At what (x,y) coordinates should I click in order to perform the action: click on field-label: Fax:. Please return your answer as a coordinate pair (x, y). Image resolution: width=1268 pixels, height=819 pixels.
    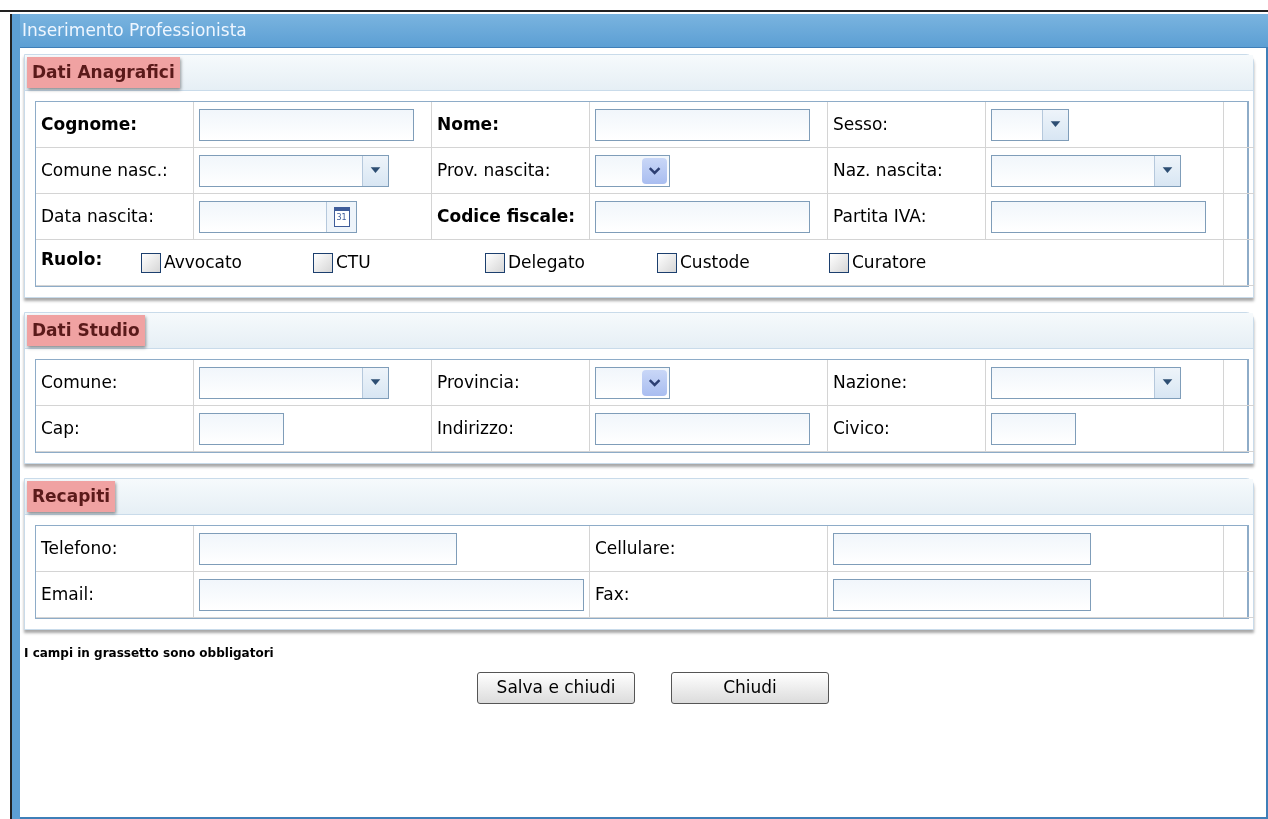
    Looking at the image, I should click on (612, 594).